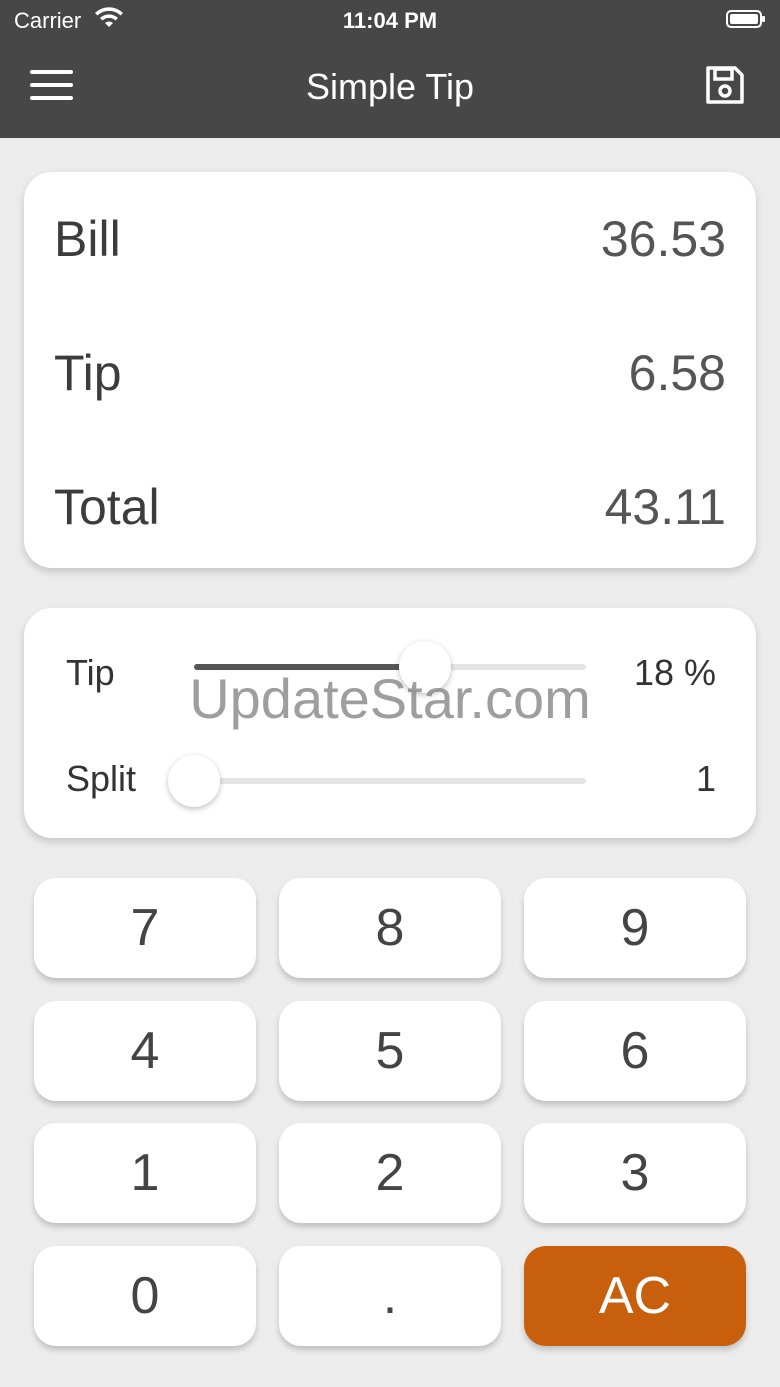  I want to click on split-value: 1, so click(705, 778).